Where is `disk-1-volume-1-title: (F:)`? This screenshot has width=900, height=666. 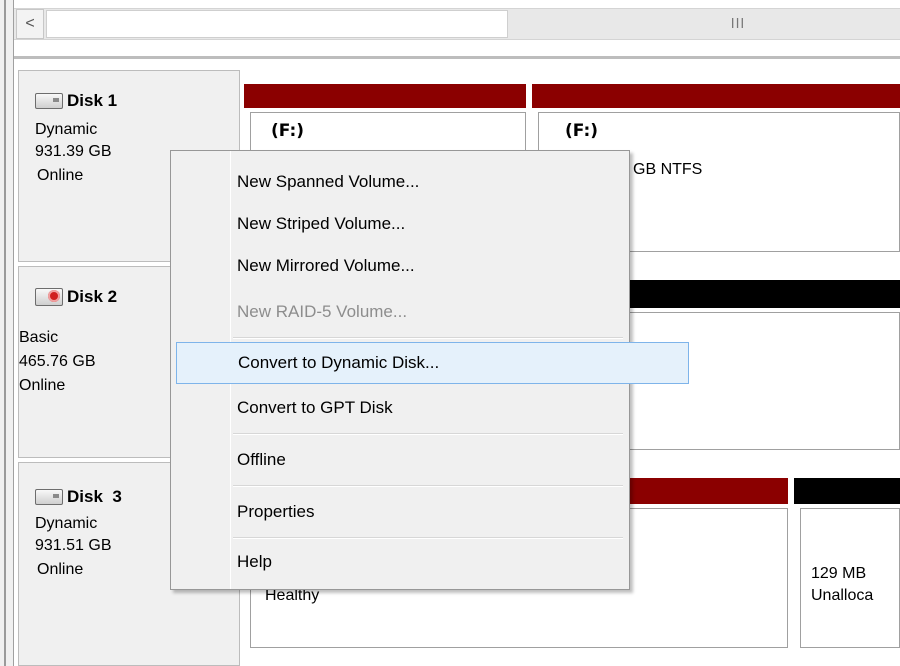 disk-1-volume-1-title: (F:) is located at coordinates (288, 131).